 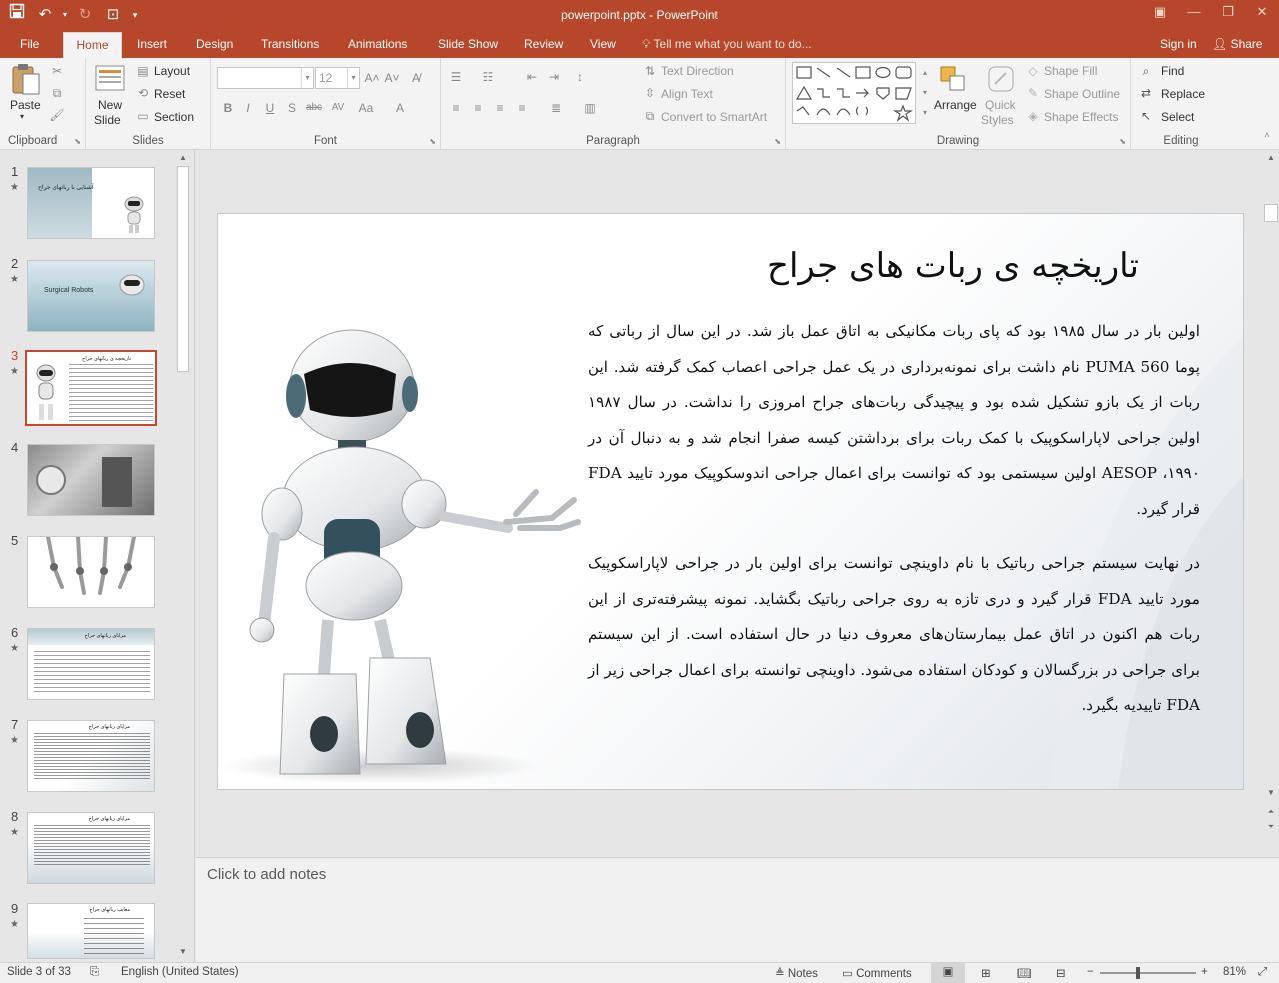 What do you see at coordinates (1177, 117) in the screenshot?
I see `select-button: Select` at bounding box center [1177, 117].